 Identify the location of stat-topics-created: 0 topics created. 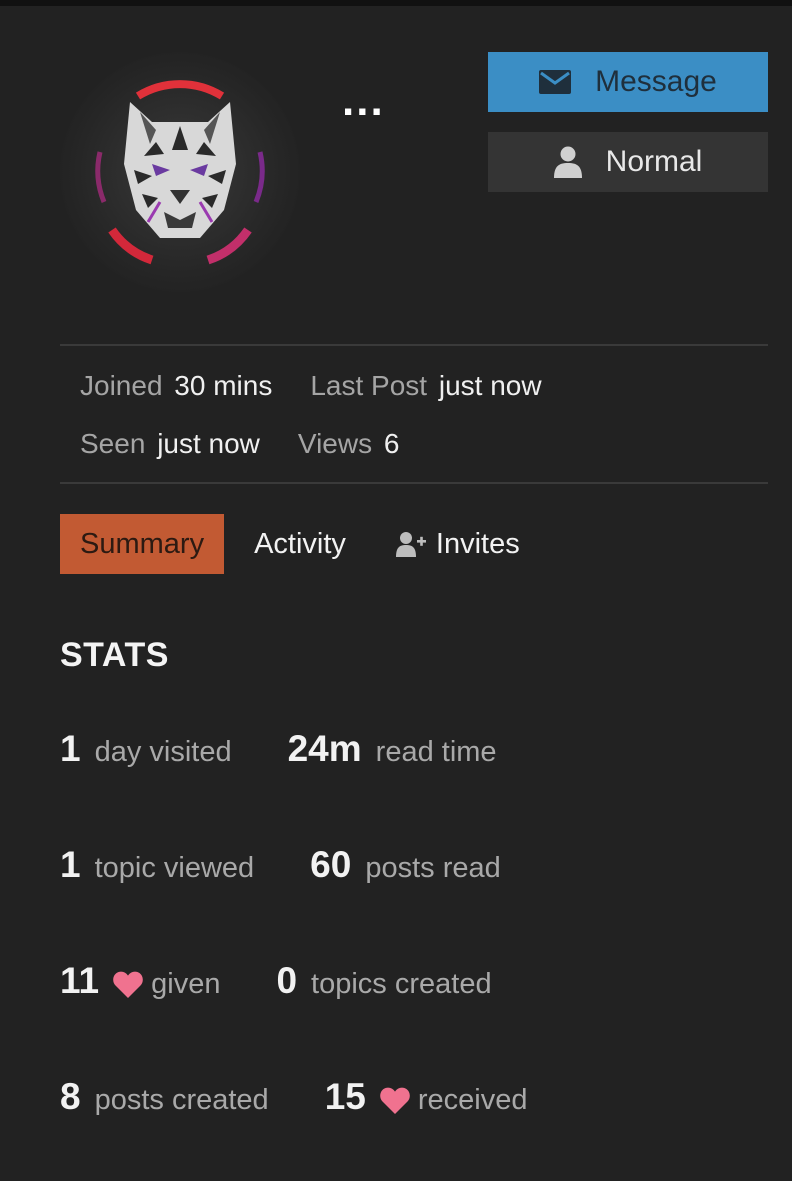
(383, 981).